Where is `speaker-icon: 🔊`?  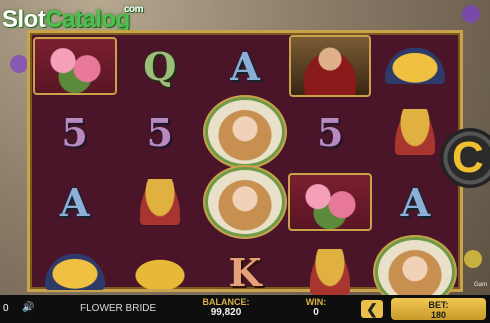
speaker-icon: 🔊 is located at coordinates (28, 307).